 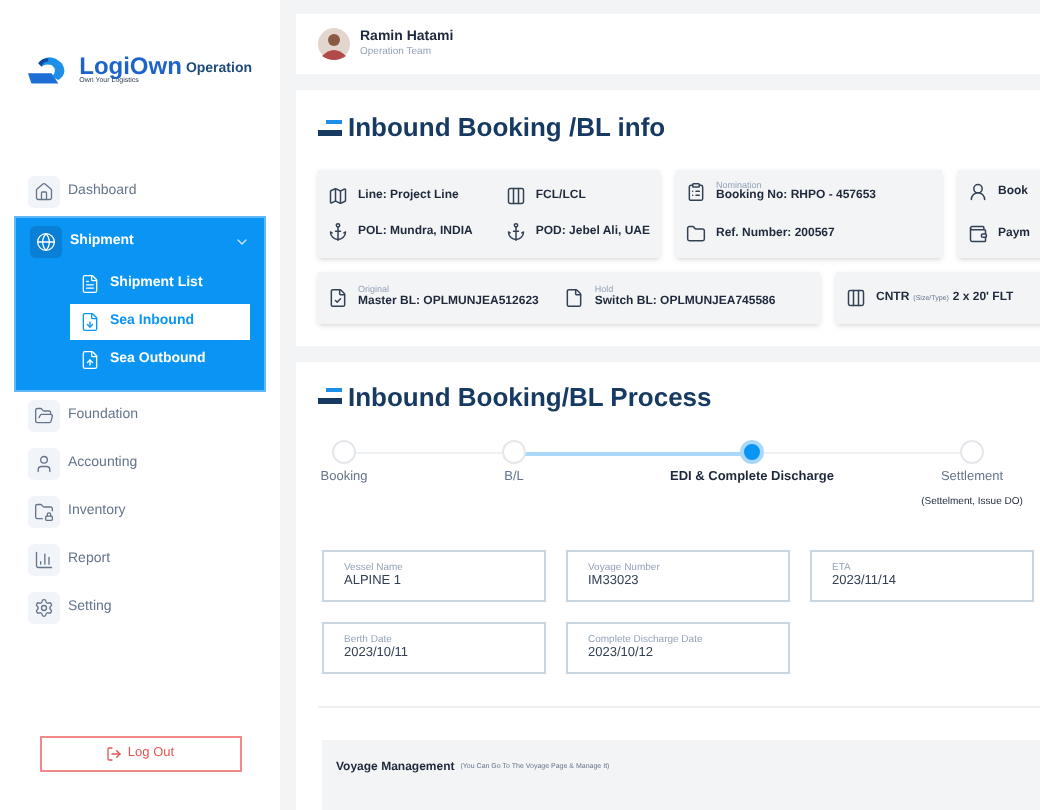 I want to click on wallet-icon, so click(x=978, y=234).